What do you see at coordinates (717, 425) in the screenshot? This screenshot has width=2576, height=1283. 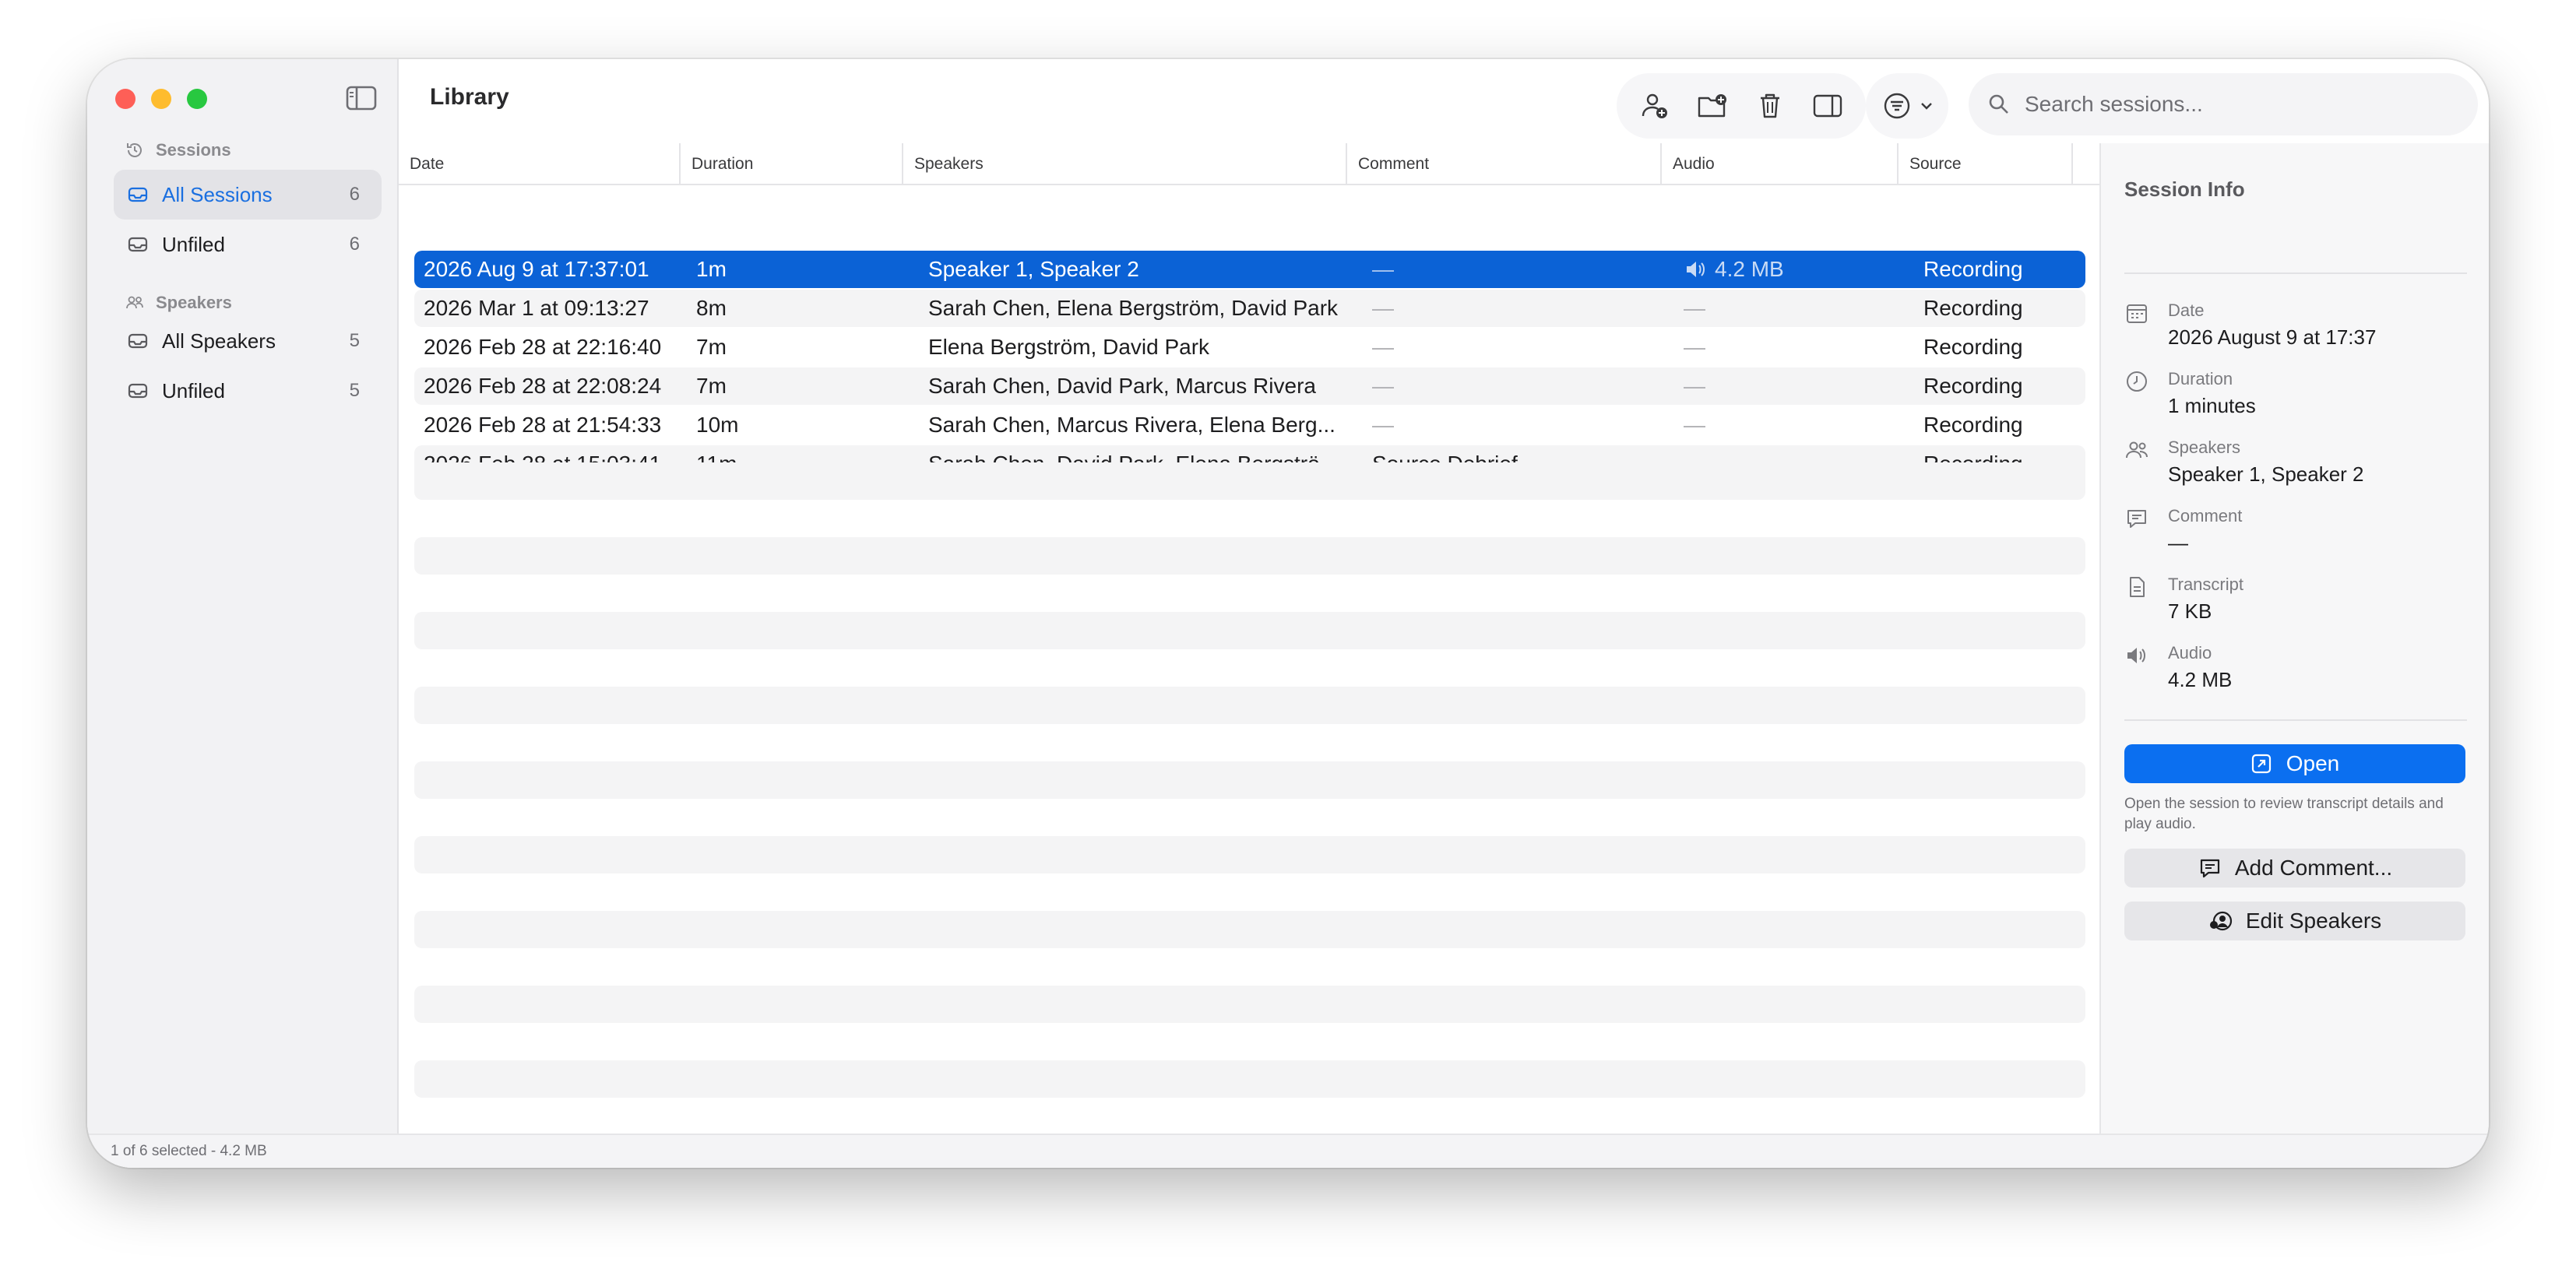 I see `cell-duration: 10m` at bounding box center [717, 425].